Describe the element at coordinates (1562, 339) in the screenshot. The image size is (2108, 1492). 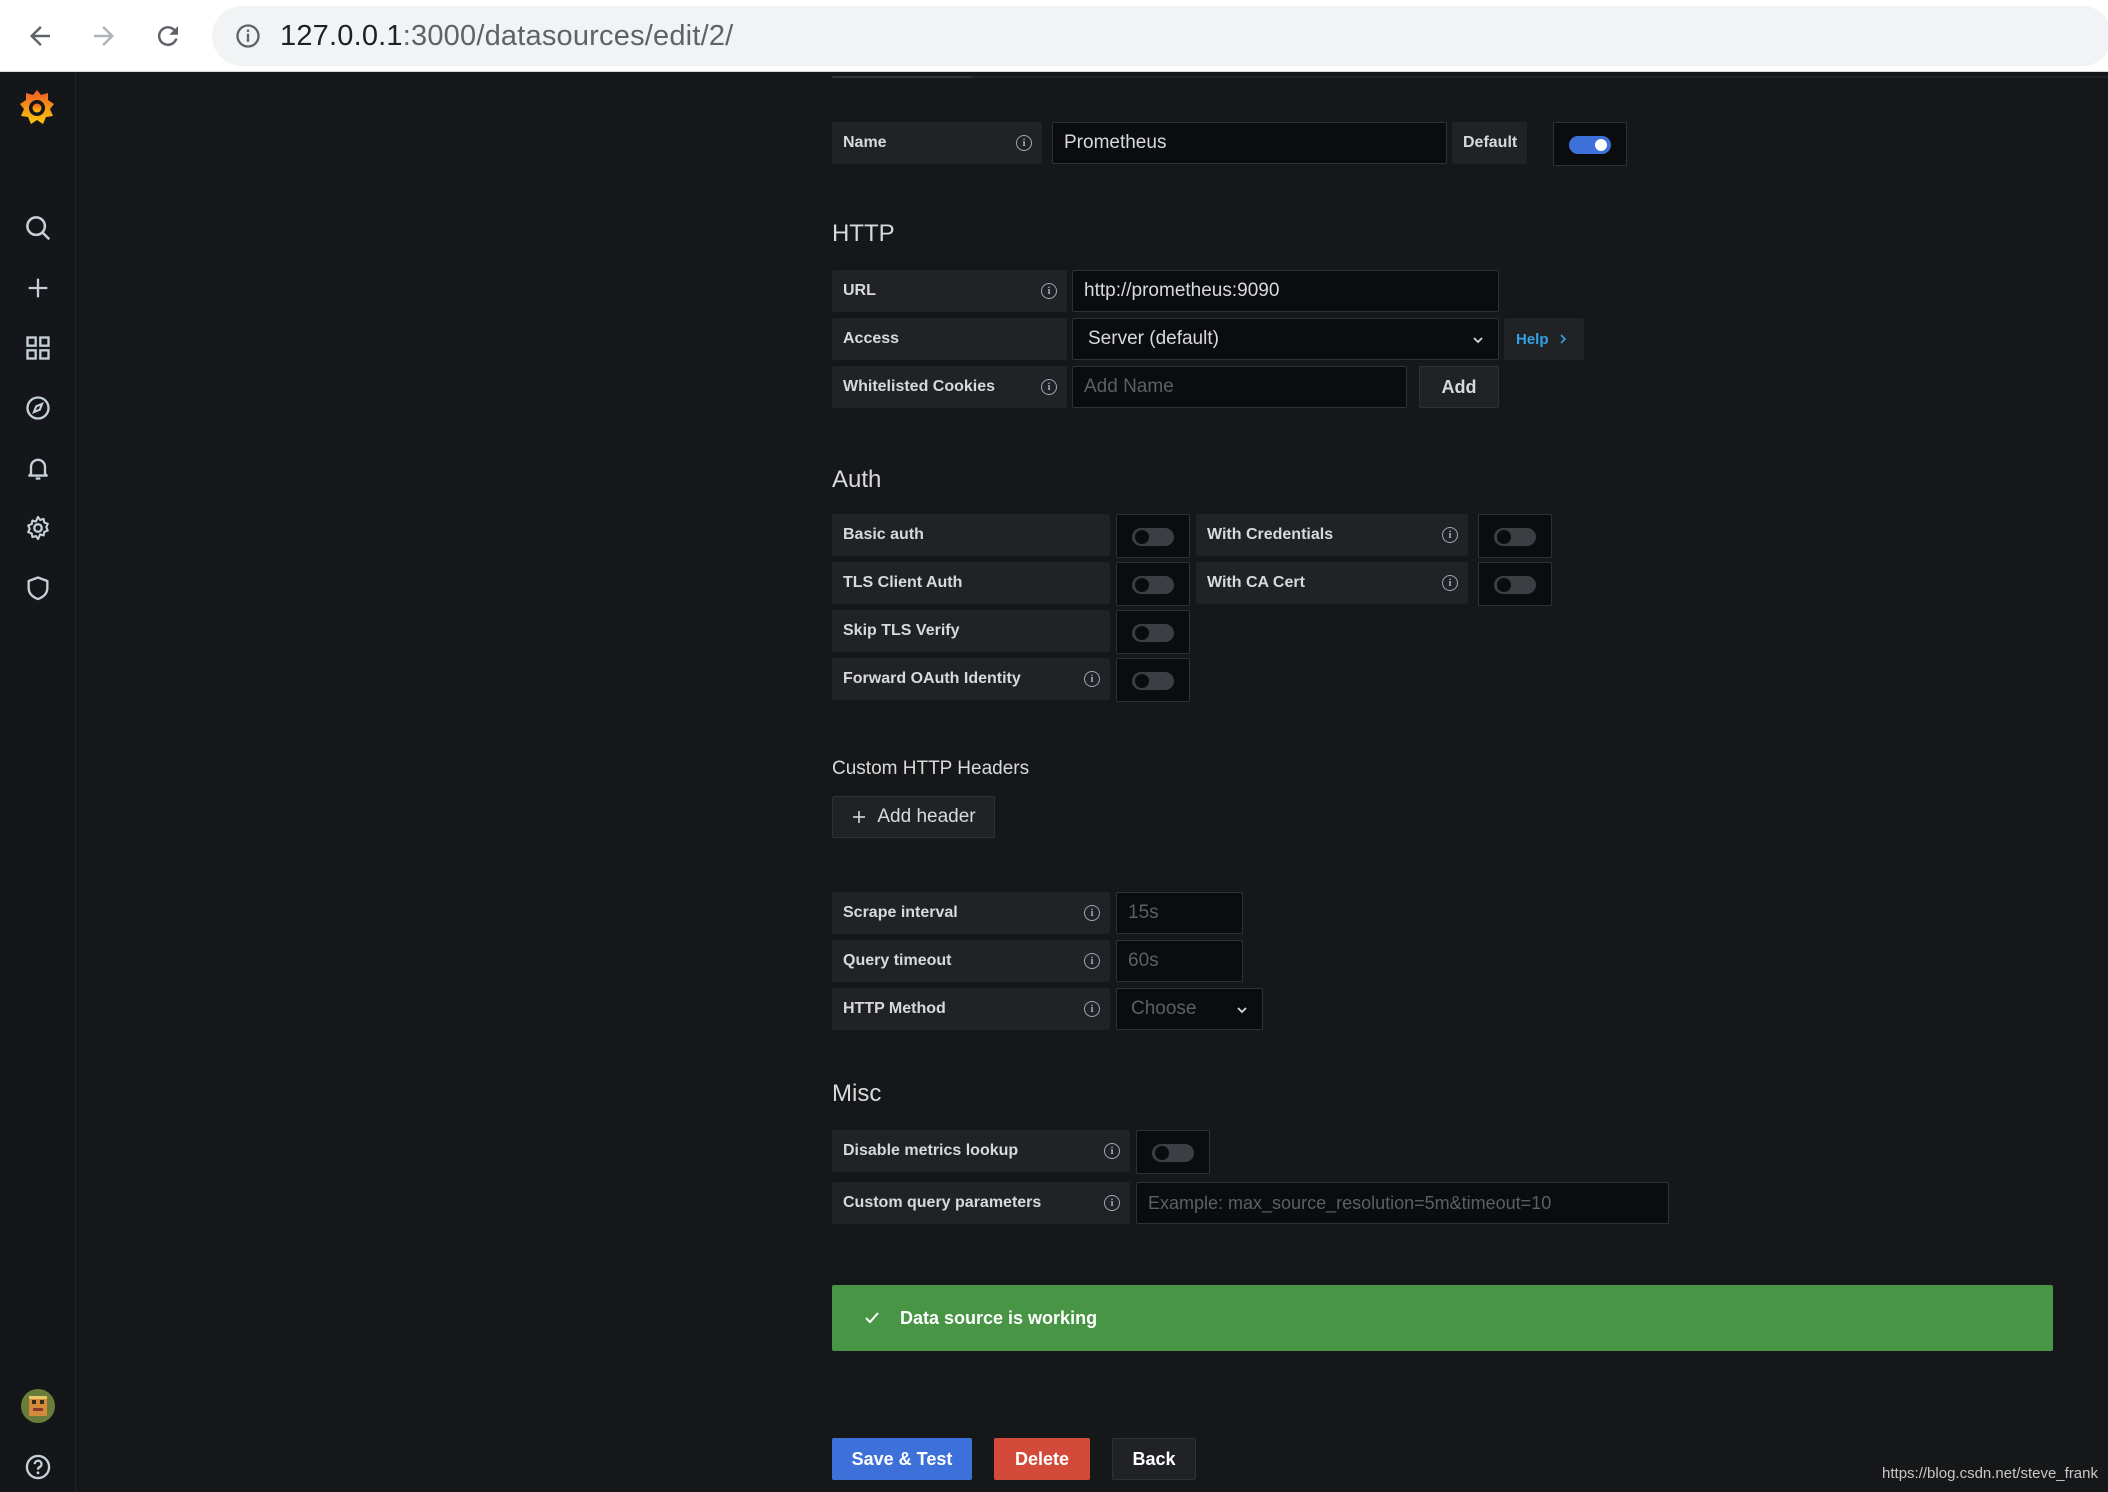
I see `chevron-right-icon` at that location.